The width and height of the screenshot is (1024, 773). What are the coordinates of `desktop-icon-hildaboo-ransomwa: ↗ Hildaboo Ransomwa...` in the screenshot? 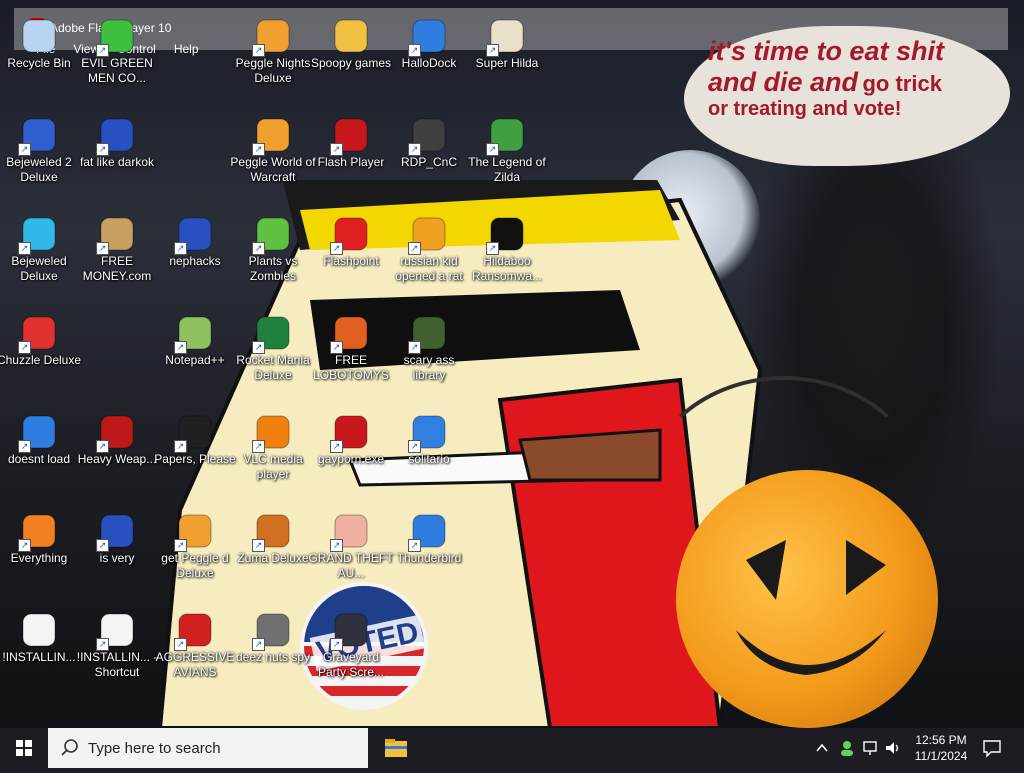 It's located at (507, 248).